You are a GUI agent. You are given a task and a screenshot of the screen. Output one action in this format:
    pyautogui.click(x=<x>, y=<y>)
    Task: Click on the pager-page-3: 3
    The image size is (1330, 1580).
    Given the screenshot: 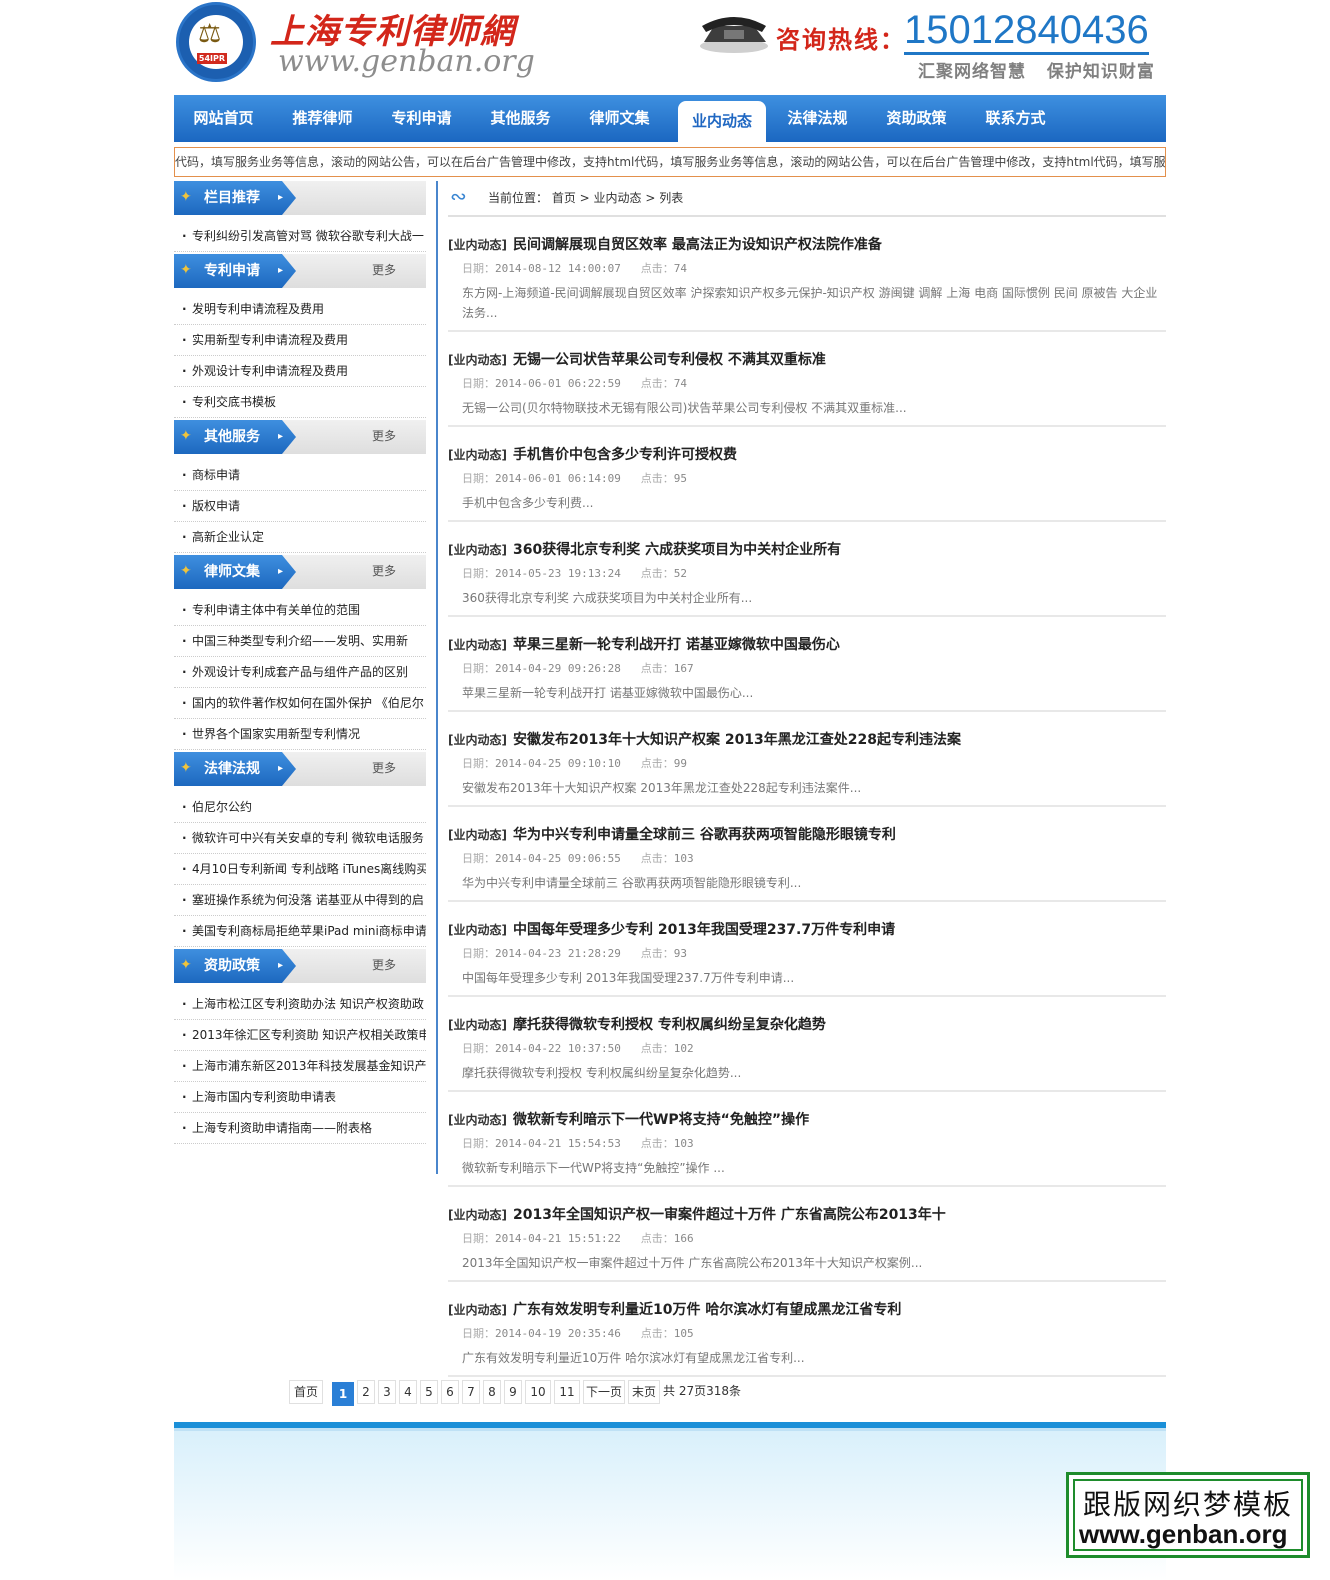 What is the action you would take?
    pyautogui.click(x=387, y=1392)
    